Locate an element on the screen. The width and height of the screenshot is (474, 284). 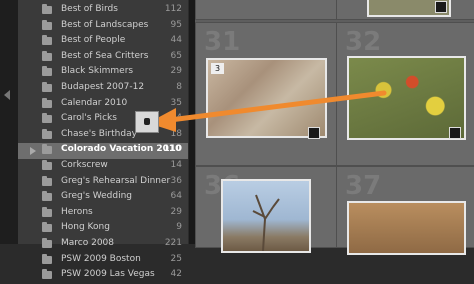
collection-name: PSW 2009 Boston is located at coordinates (101, 258).